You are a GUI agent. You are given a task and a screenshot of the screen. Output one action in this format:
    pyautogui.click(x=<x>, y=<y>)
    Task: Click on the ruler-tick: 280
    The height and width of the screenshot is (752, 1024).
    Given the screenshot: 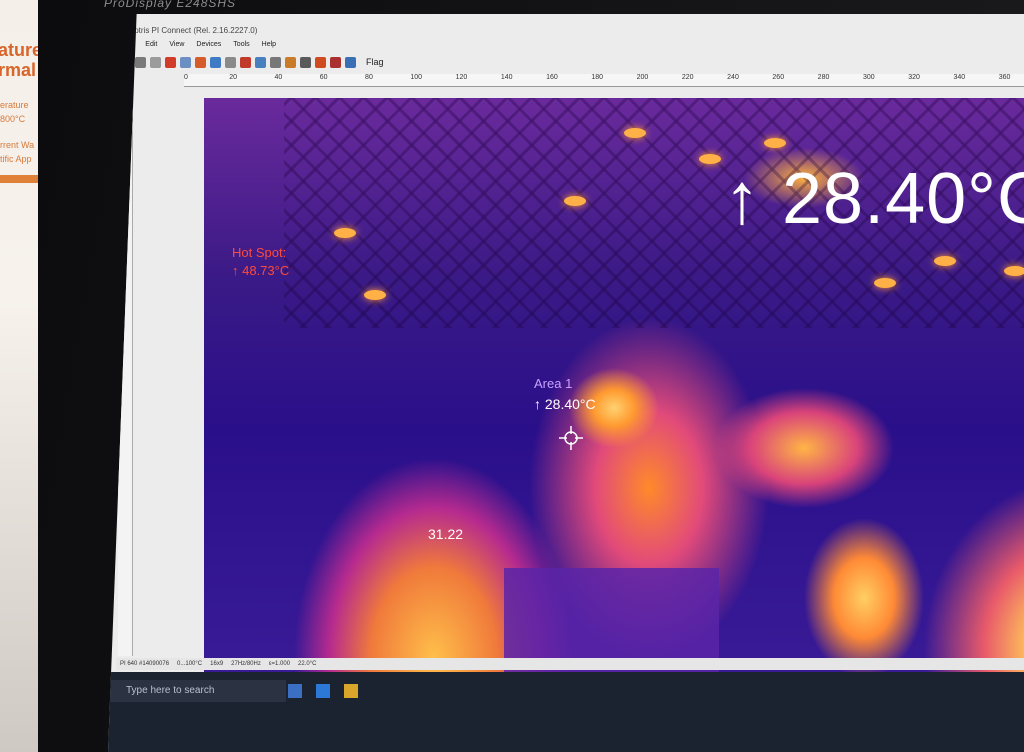 What is the action you would take?
    pyautogui.click(x=823, y=77)
    